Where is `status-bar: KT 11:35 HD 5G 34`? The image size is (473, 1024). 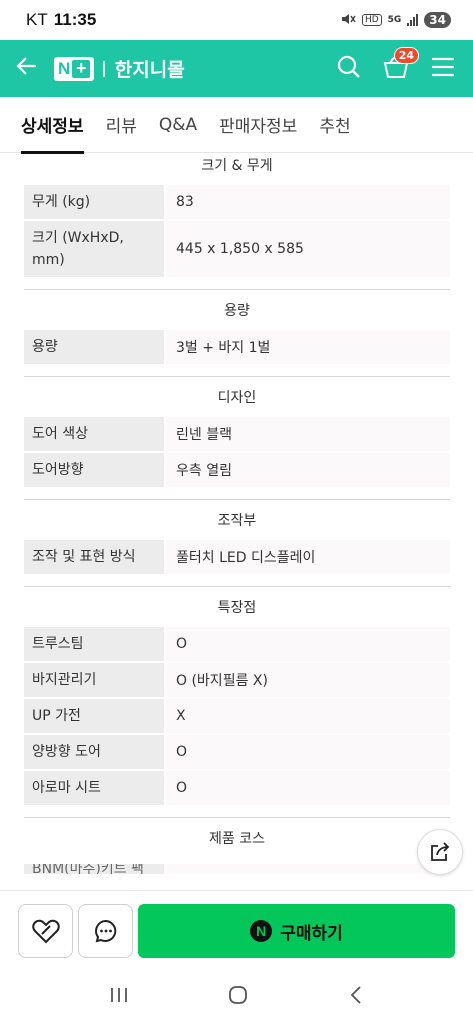 status-bar: KT 11:35 HD 5G 34 is located at coordinates (236, 20).